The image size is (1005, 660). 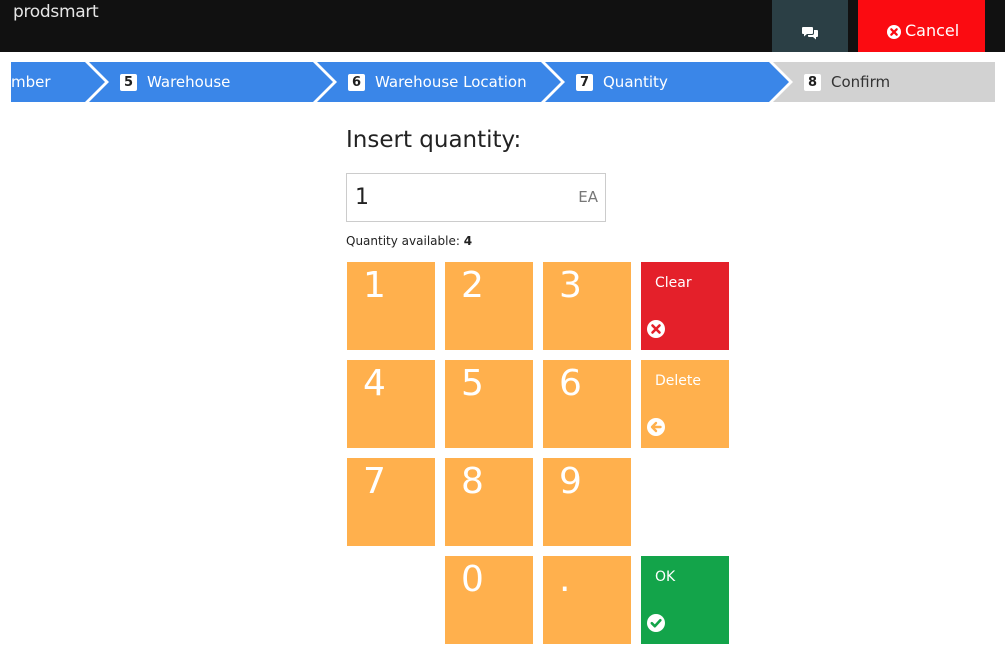 What do you see at coordinates (565, 579) in the screenshot?
I see `key-label: .` at bounding box center [565, 579].